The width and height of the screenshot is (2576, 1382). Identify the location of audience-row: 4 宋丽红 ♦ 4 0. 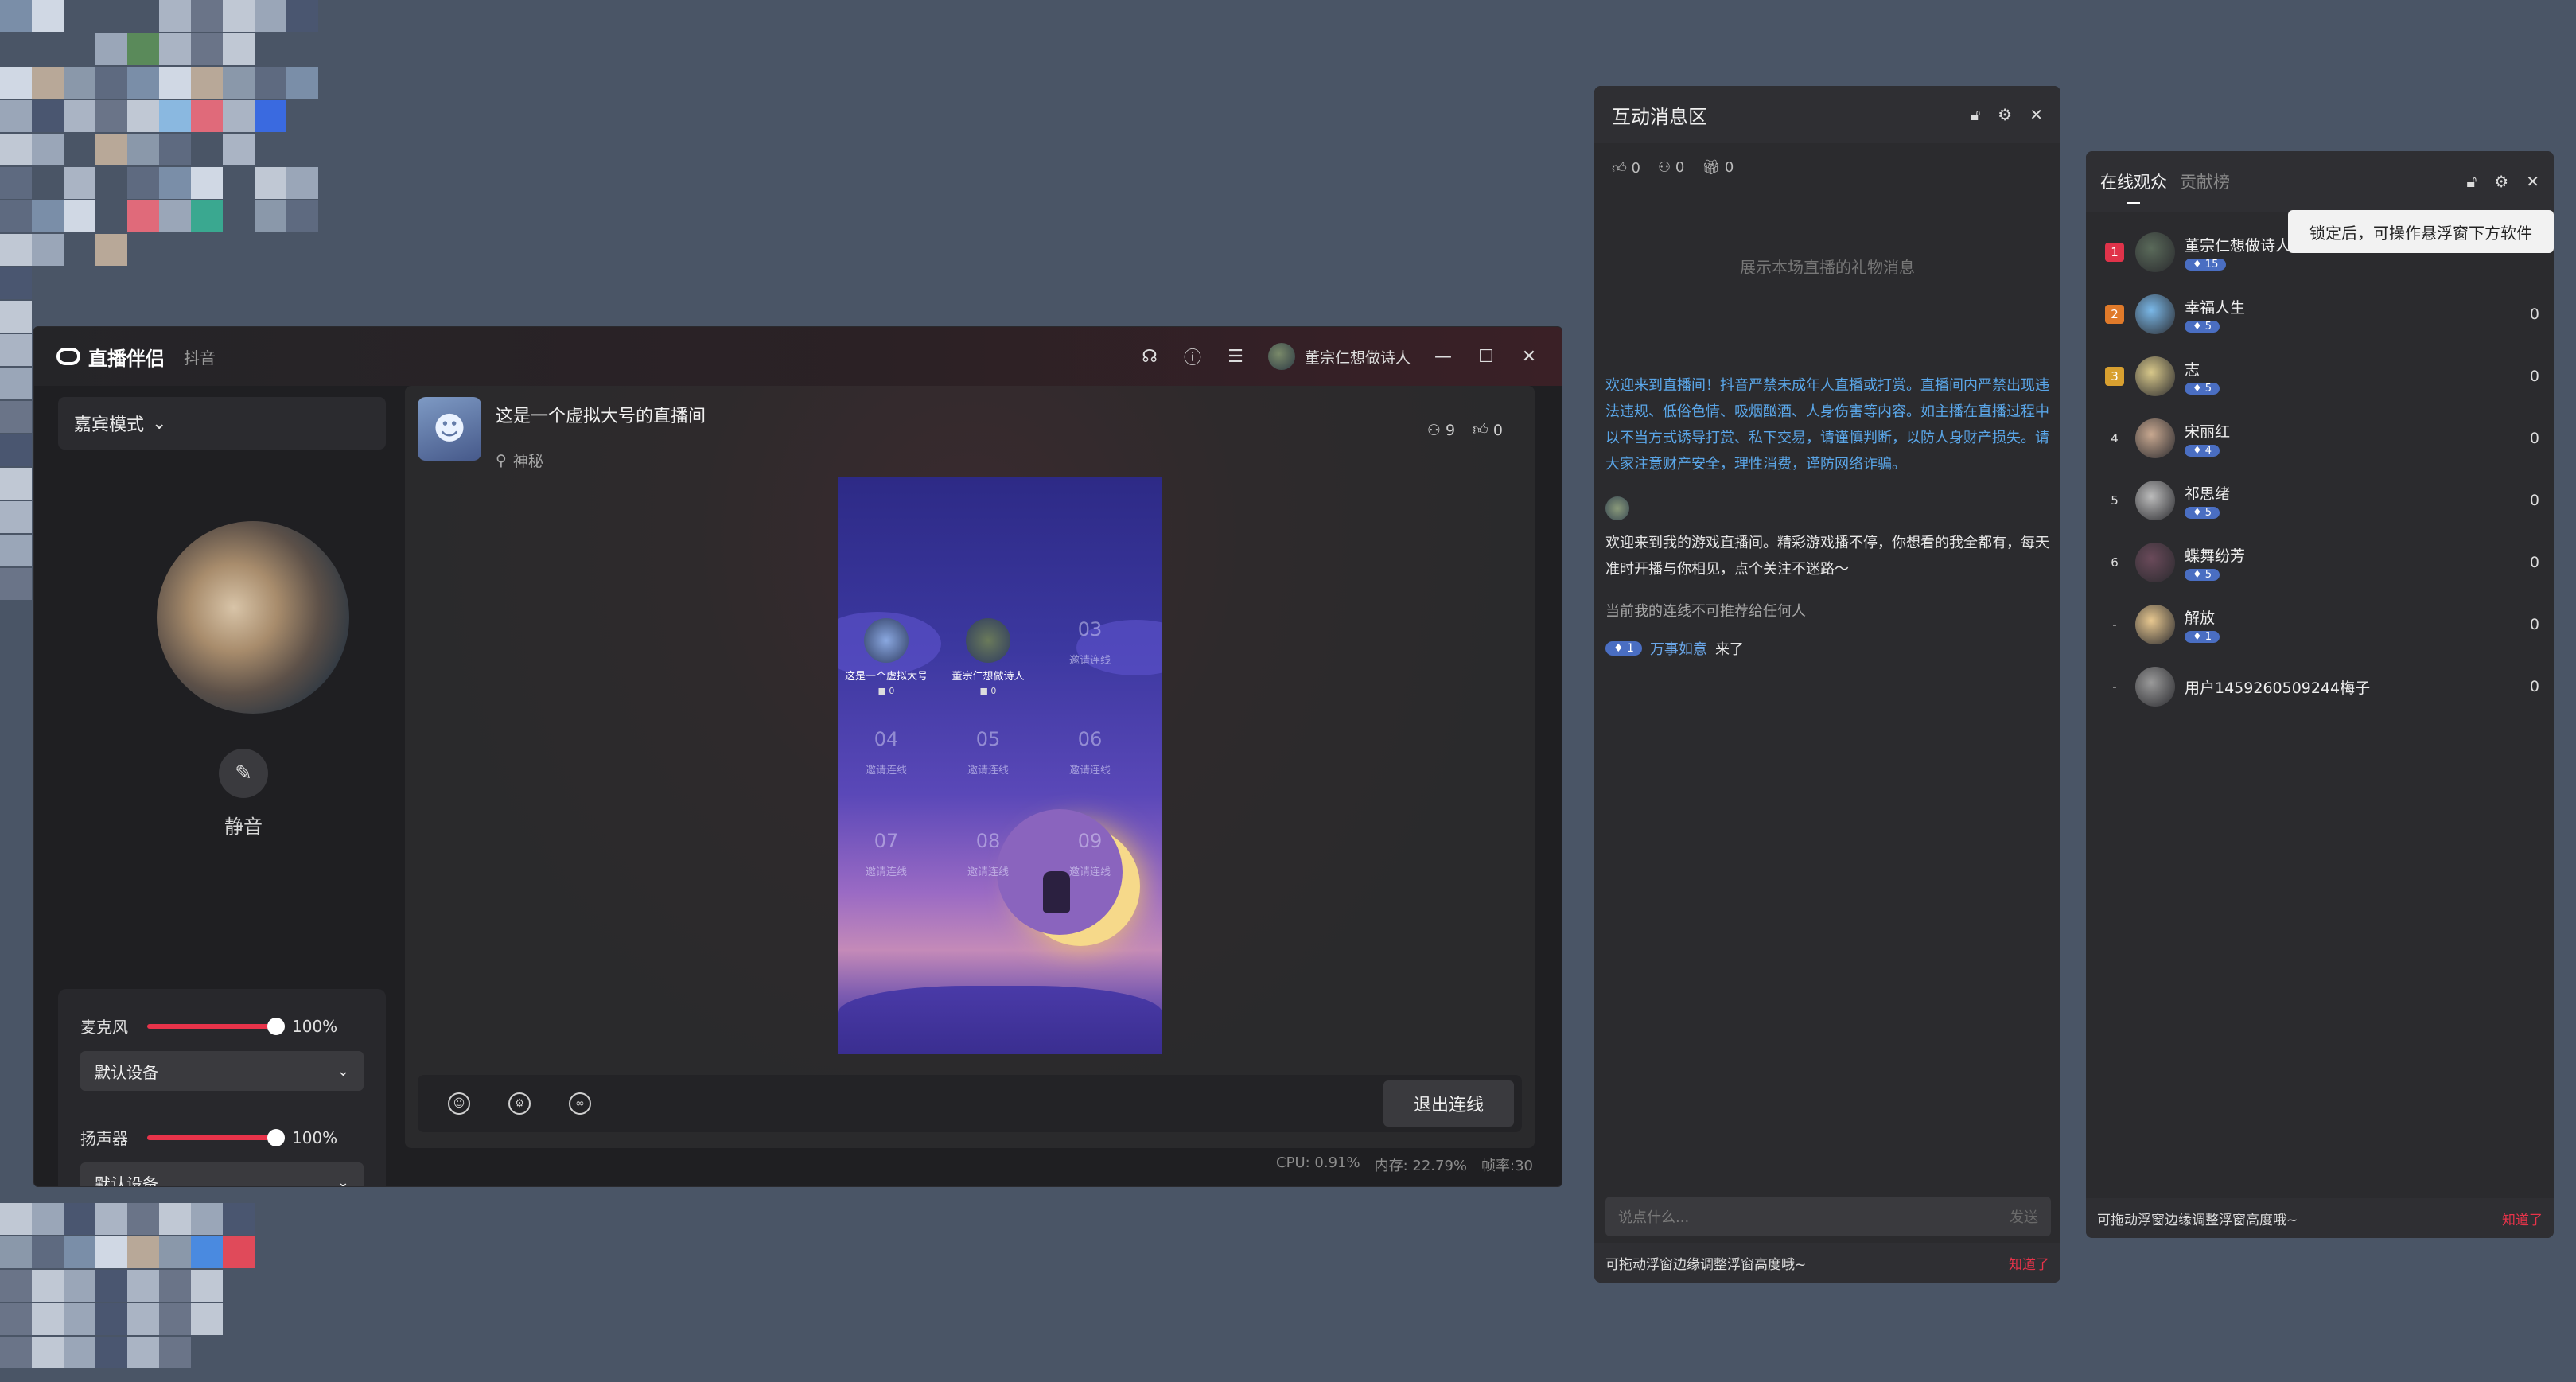
(2322, 438).